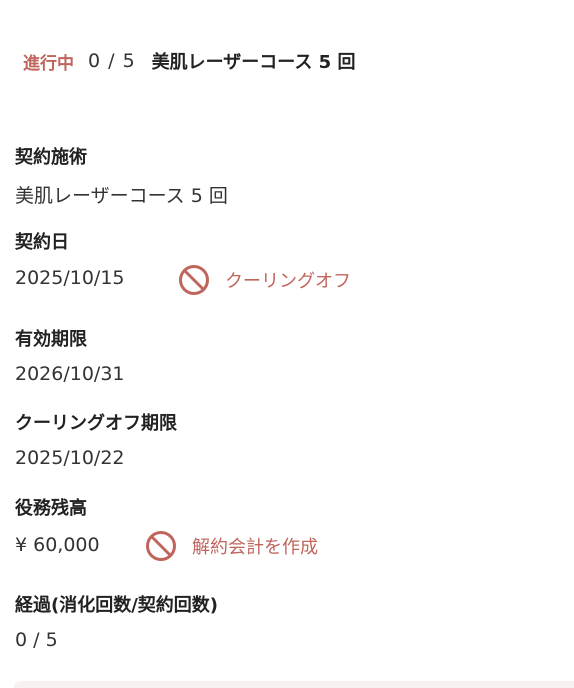 Image resolution: width=574 pixels, height=688 pixels. I want to click on service-balance-label: 役務残高, so click(51, 508).